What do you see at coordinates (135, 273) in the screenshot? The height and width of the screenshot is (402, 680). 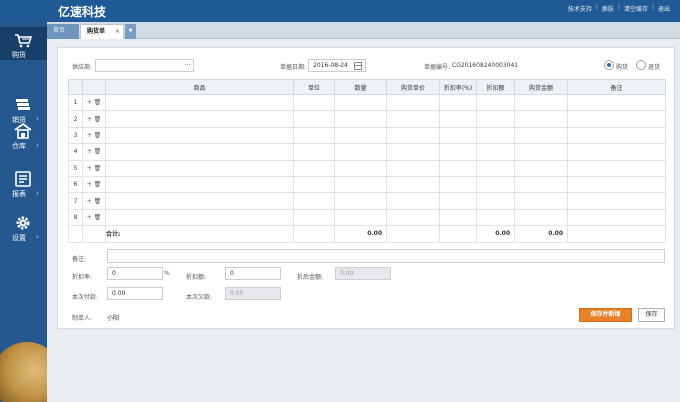 I see `discount-rate-input: 0` at bounding box center [135, 273].